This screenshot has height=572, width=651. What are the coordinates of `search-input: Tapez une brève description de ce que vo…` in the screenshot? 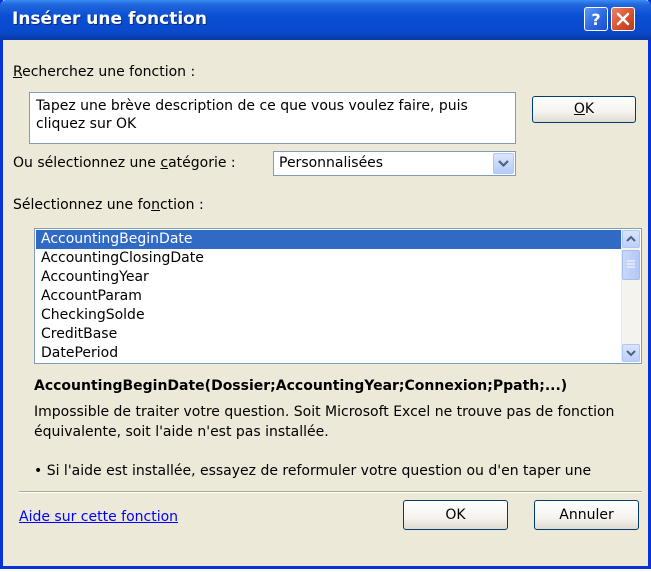 It's located at (272, 118).